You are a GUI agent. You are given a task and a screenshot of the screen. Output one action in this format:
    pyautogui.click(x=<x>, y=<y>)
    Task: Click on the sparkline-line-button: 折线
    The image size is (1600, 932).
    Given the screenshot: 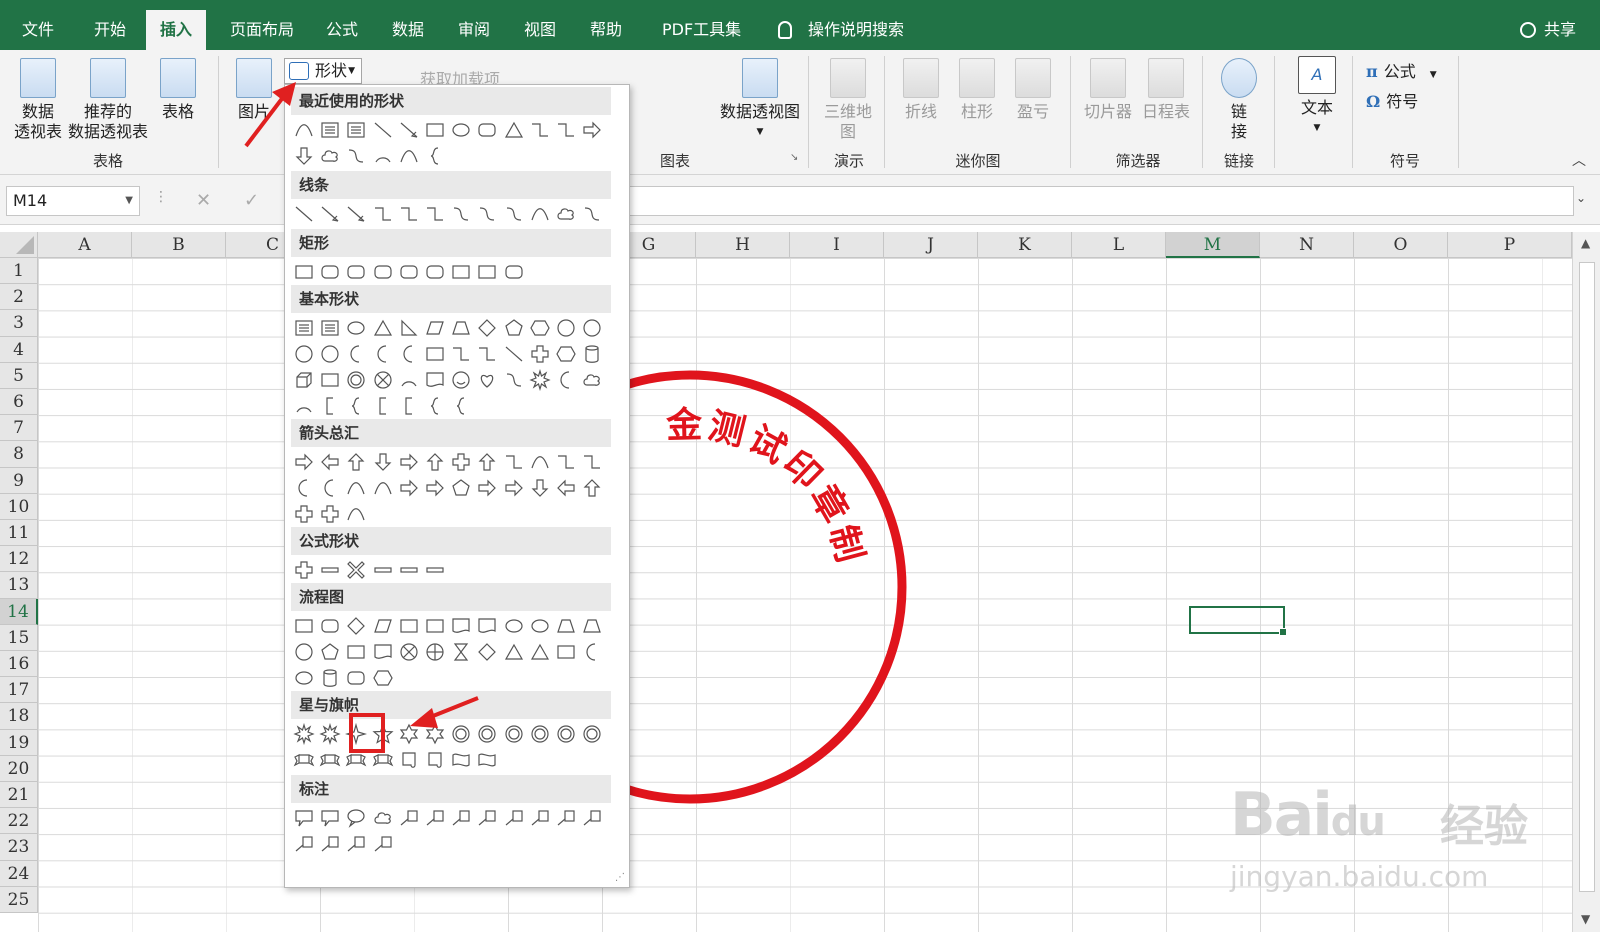 What is the action you would take?
    pyautogui.click(x=921, y=90)
    